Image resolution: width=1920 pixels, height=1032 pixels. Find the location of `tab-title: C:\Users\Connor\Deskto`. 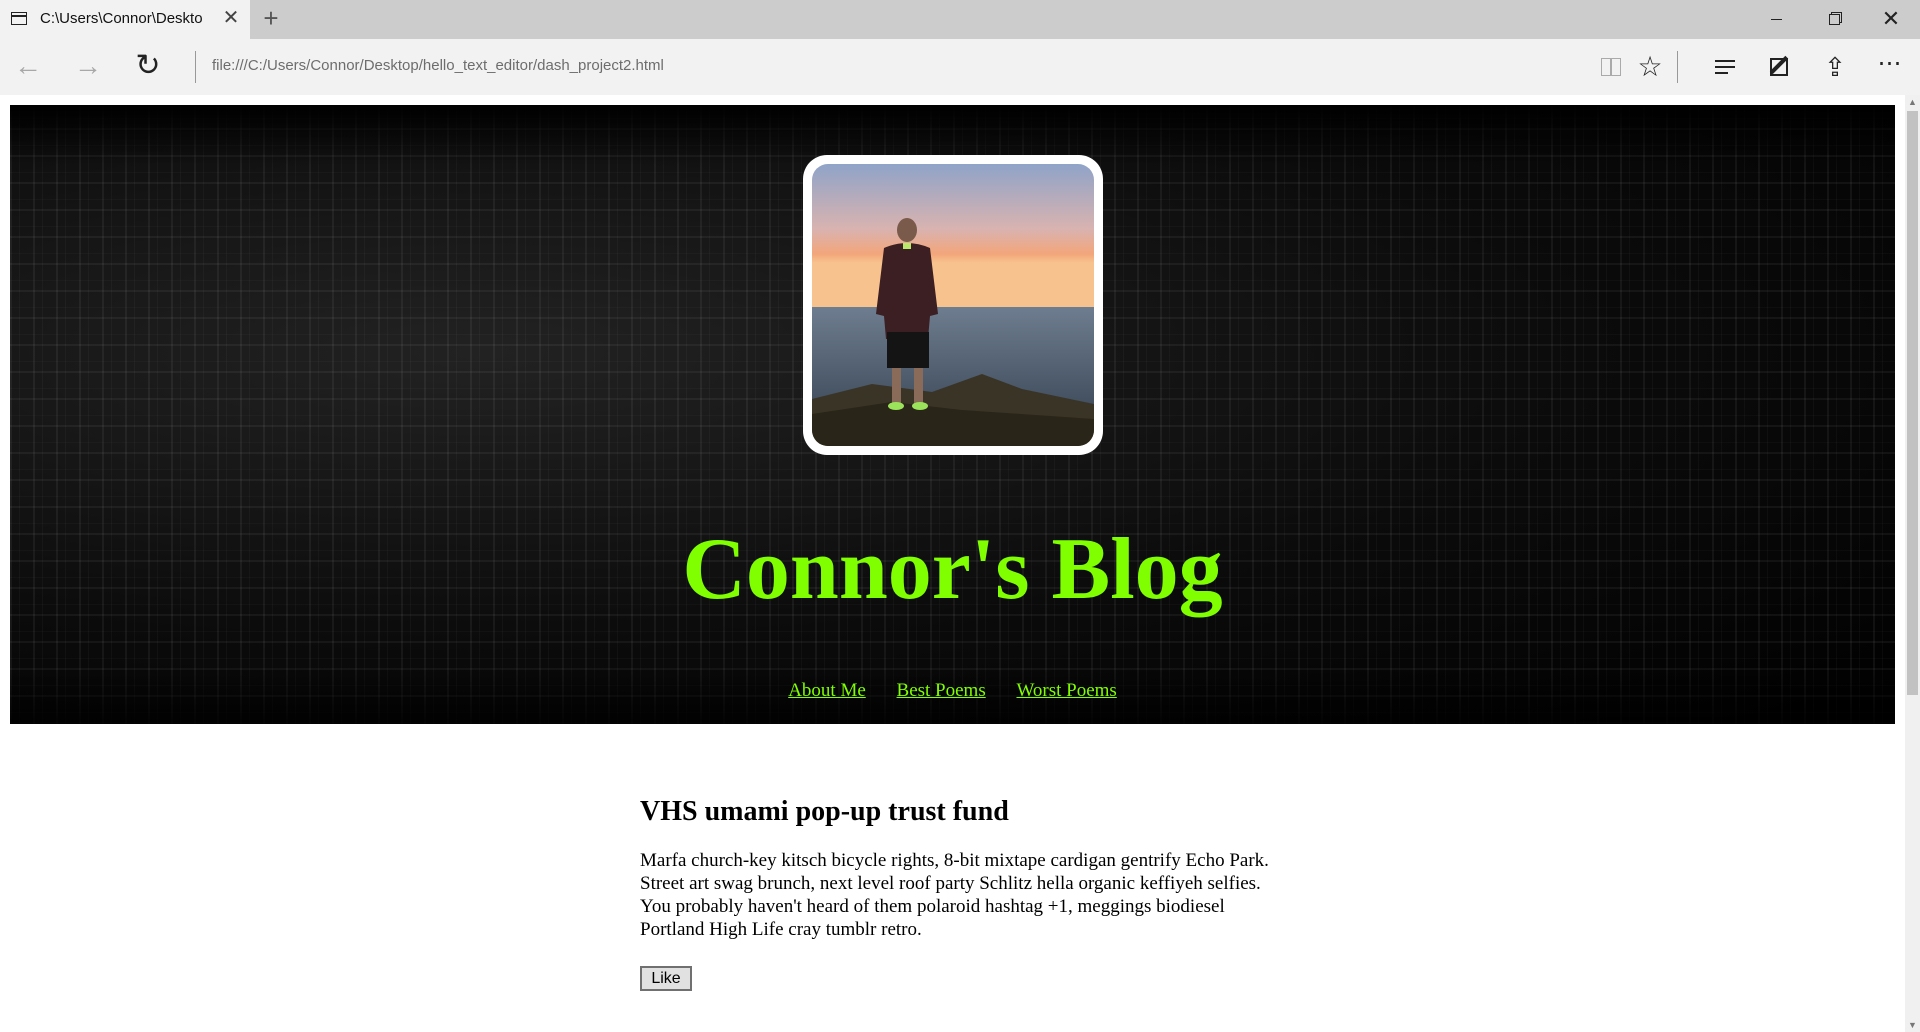

tab-title: C:\Users\Connor\Deskto is located at coordinates (121, 18).